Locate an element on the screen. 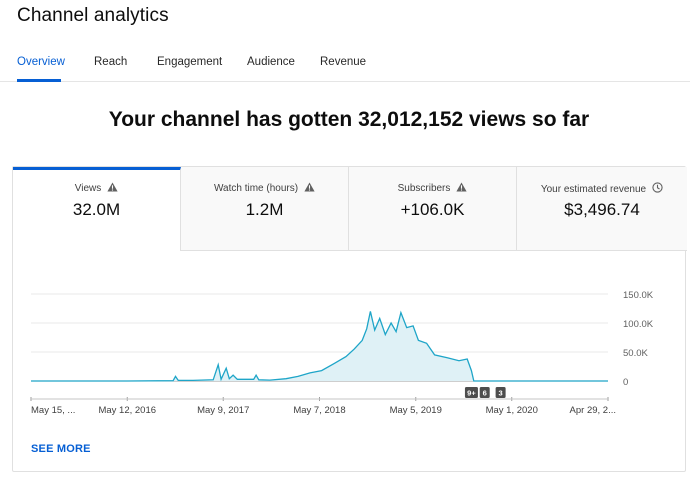  chart-annotations: 9+ 6 3 is located at coordinates (485, 392).